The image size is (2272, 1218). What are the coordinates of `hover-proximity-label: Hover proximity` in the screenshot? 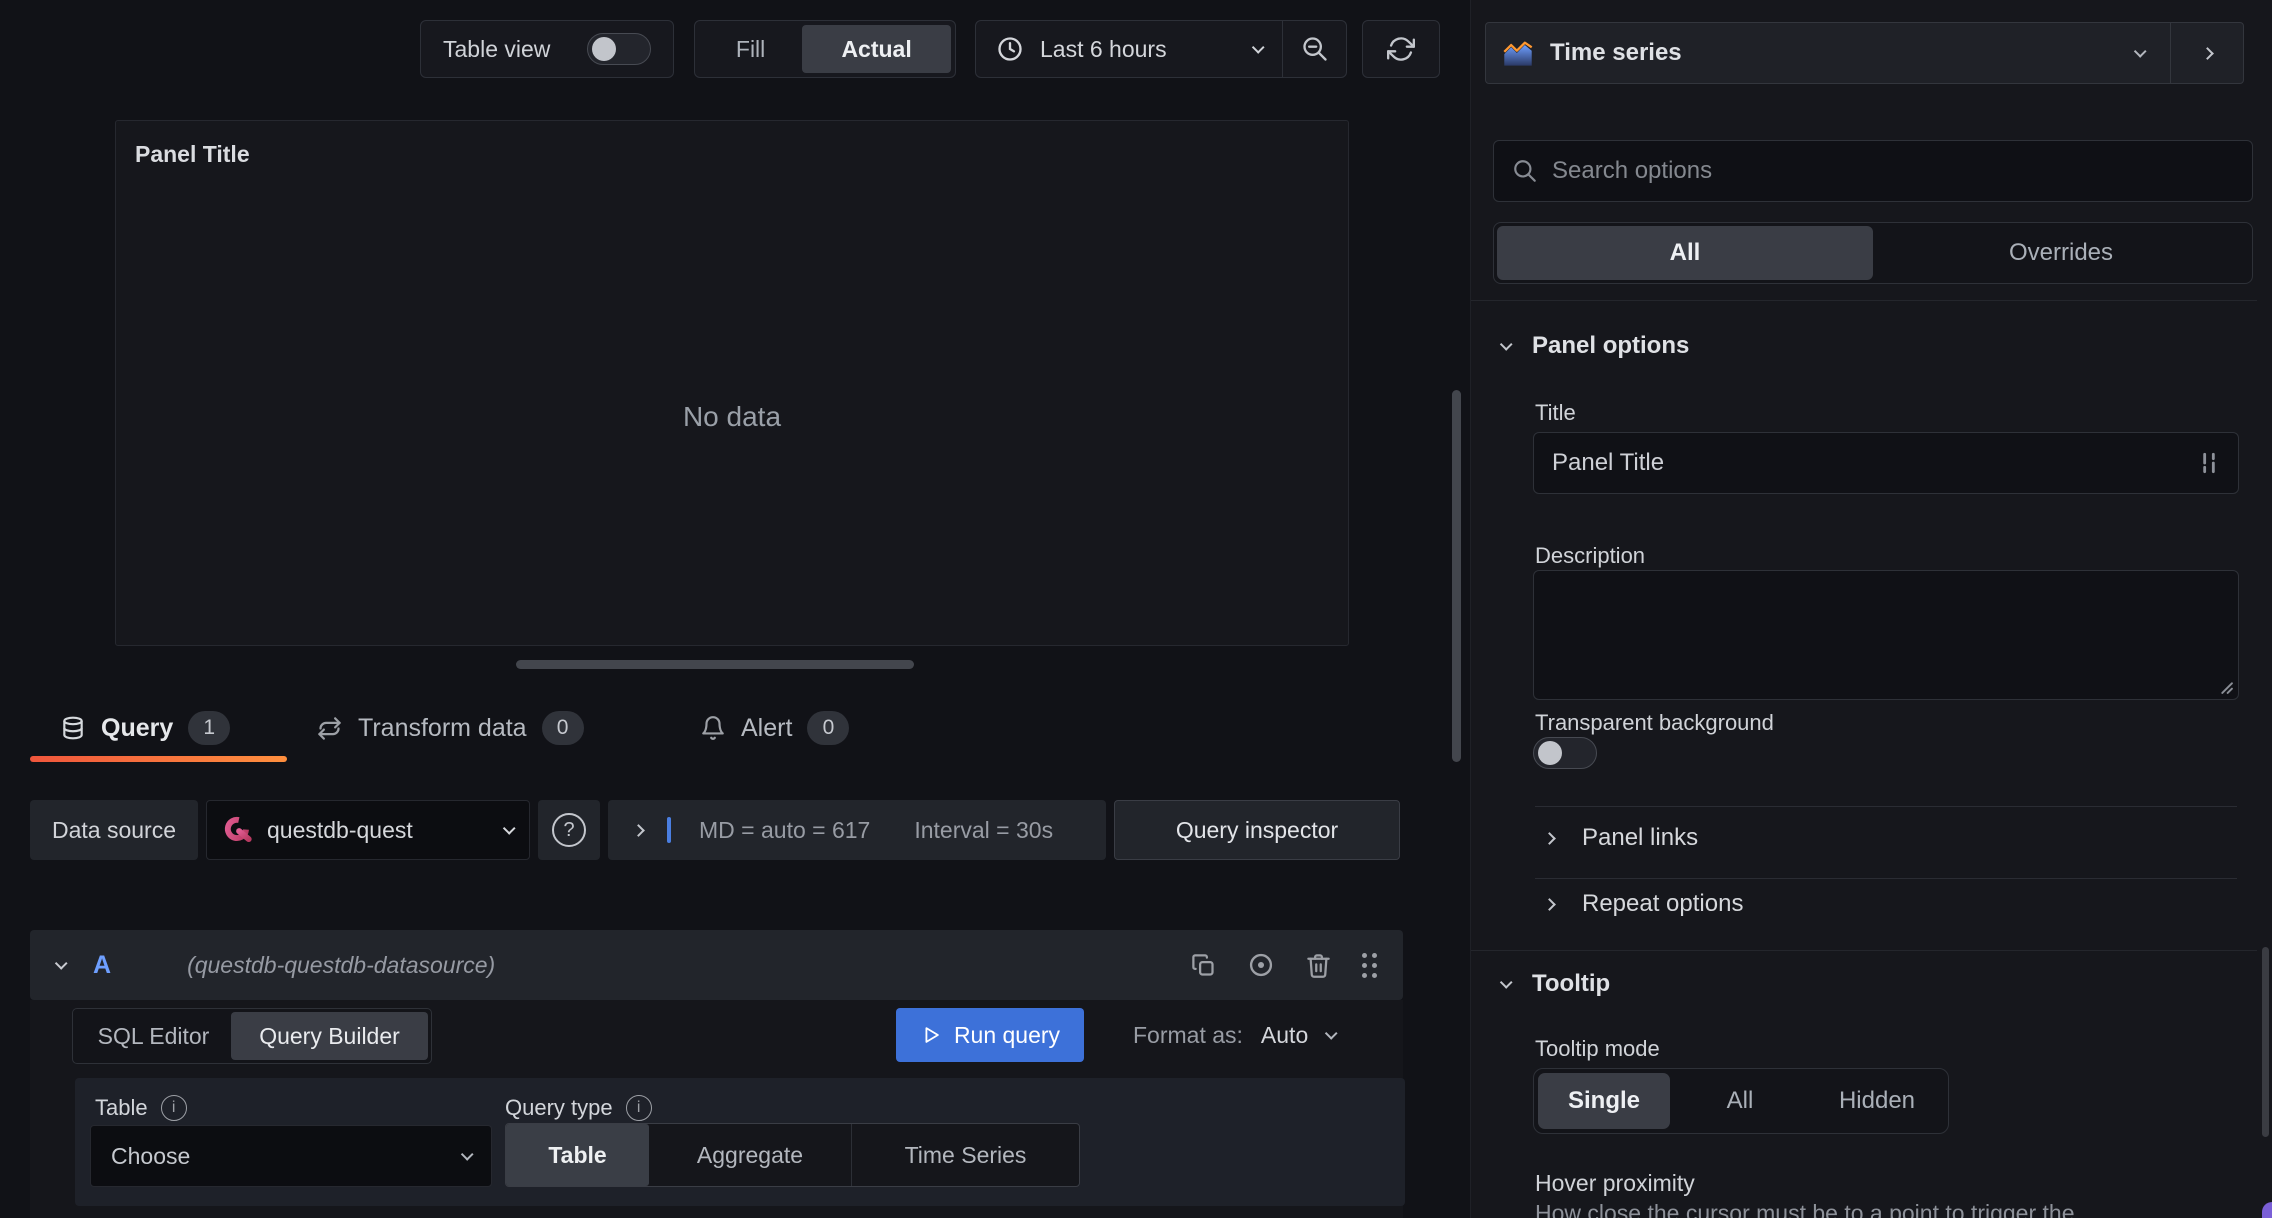 It's located at (1615, 1183).